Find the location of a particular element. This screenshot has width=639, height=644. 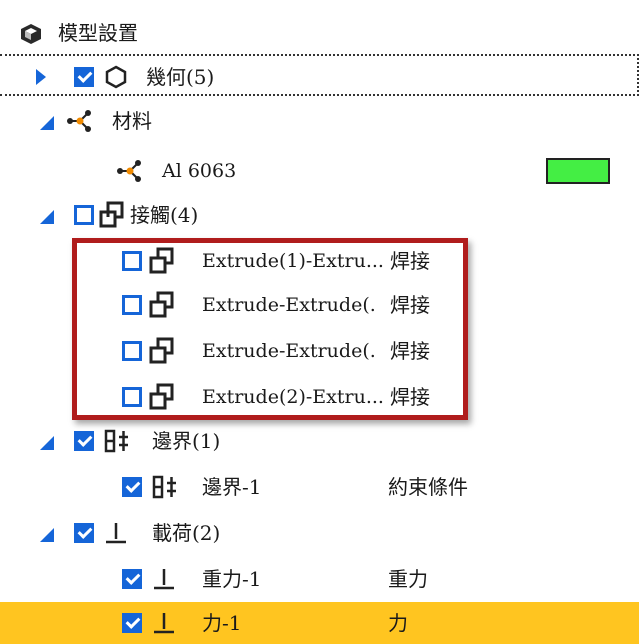

hexagon-icon is located at coordinates (116, 77).